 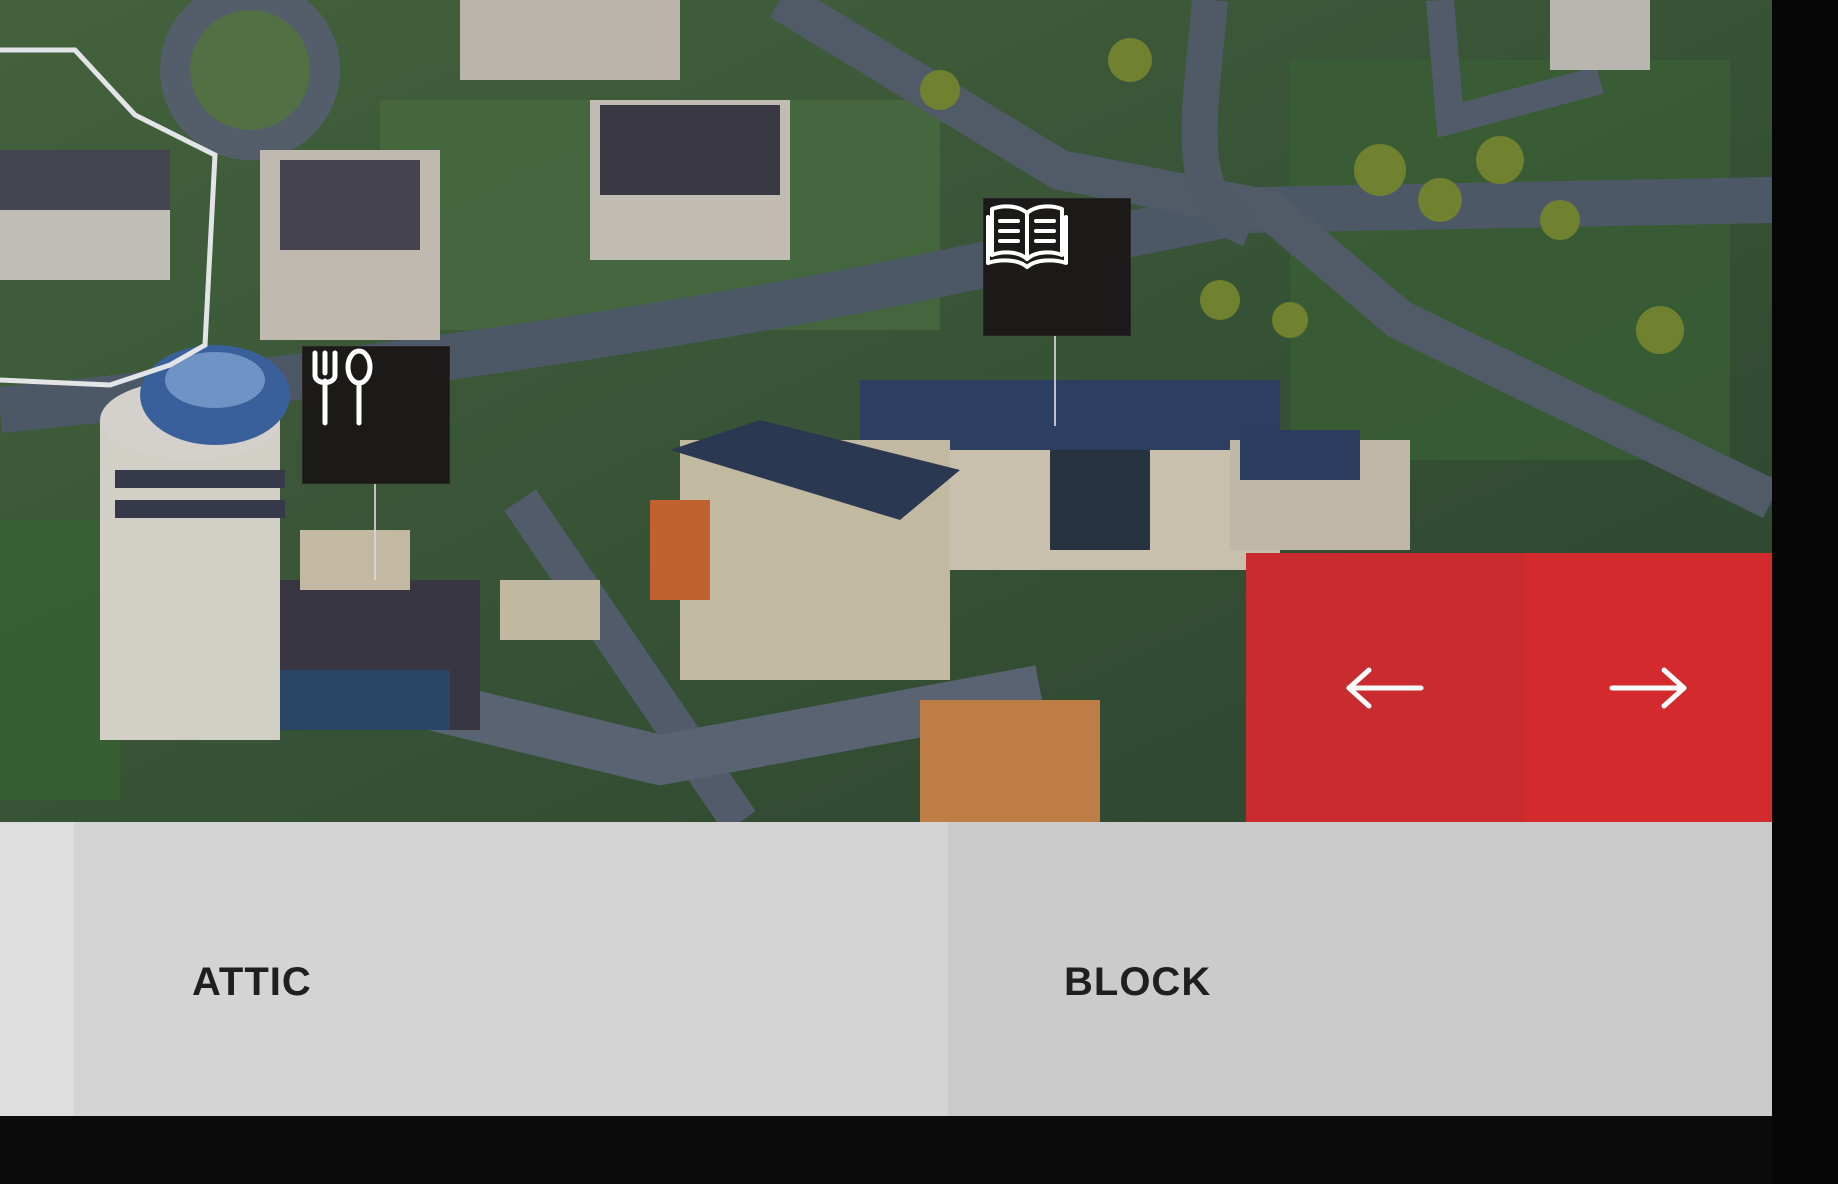 I want to click on library-marker, so click(x=1057, y=267).